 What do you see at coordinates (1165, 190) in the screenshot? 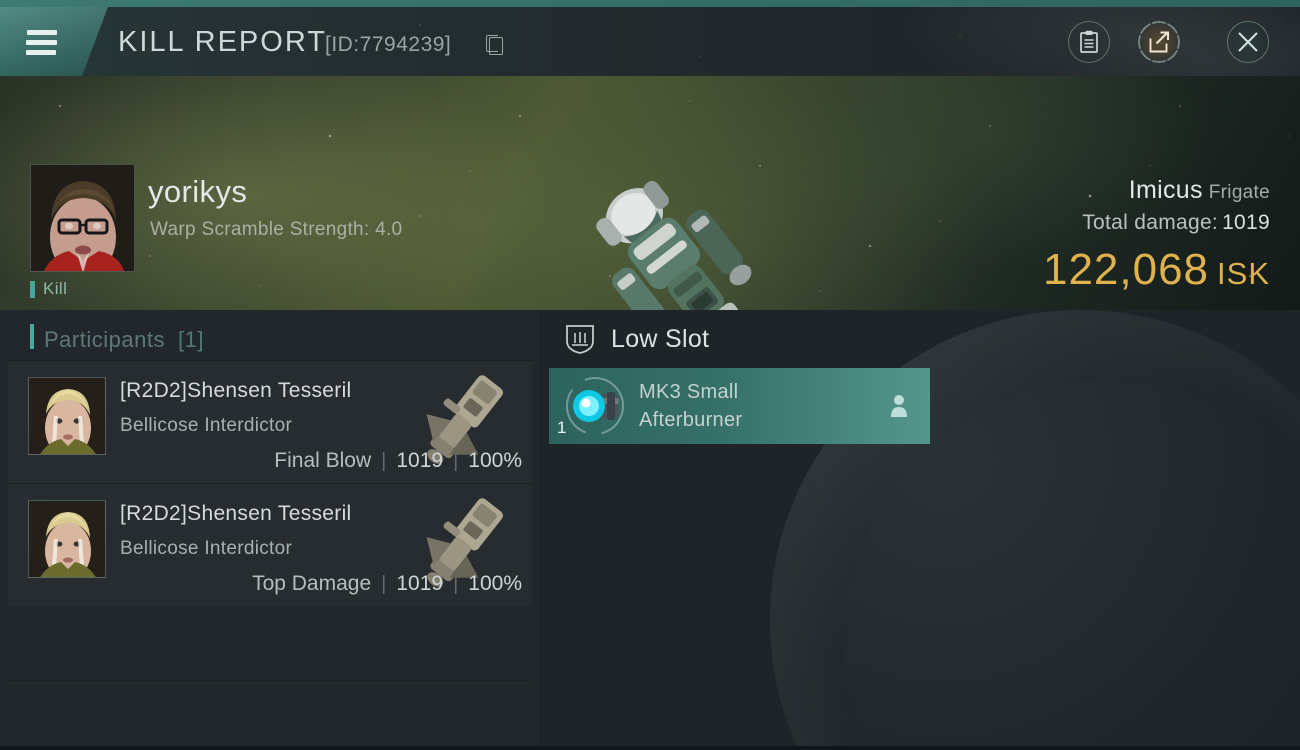
I see `victim-ship-name: Imicus` at bounding box center [1165, 190].